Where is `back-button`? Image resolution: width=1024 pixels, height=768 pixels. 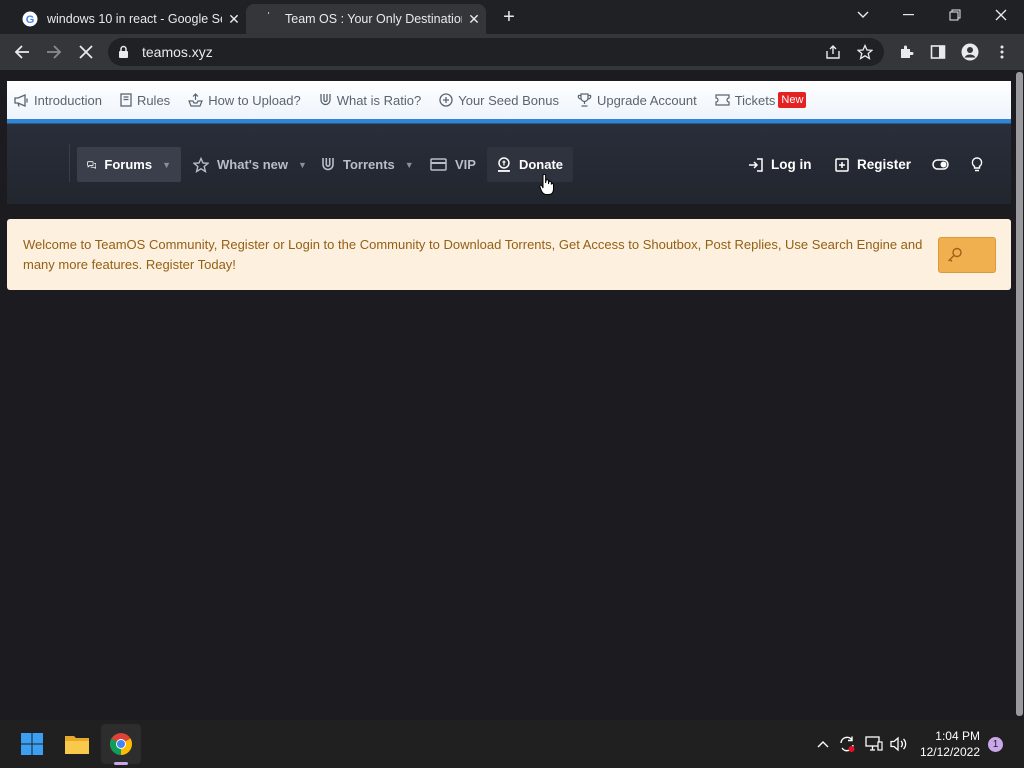
back-button is located at coordinates (22, 52).